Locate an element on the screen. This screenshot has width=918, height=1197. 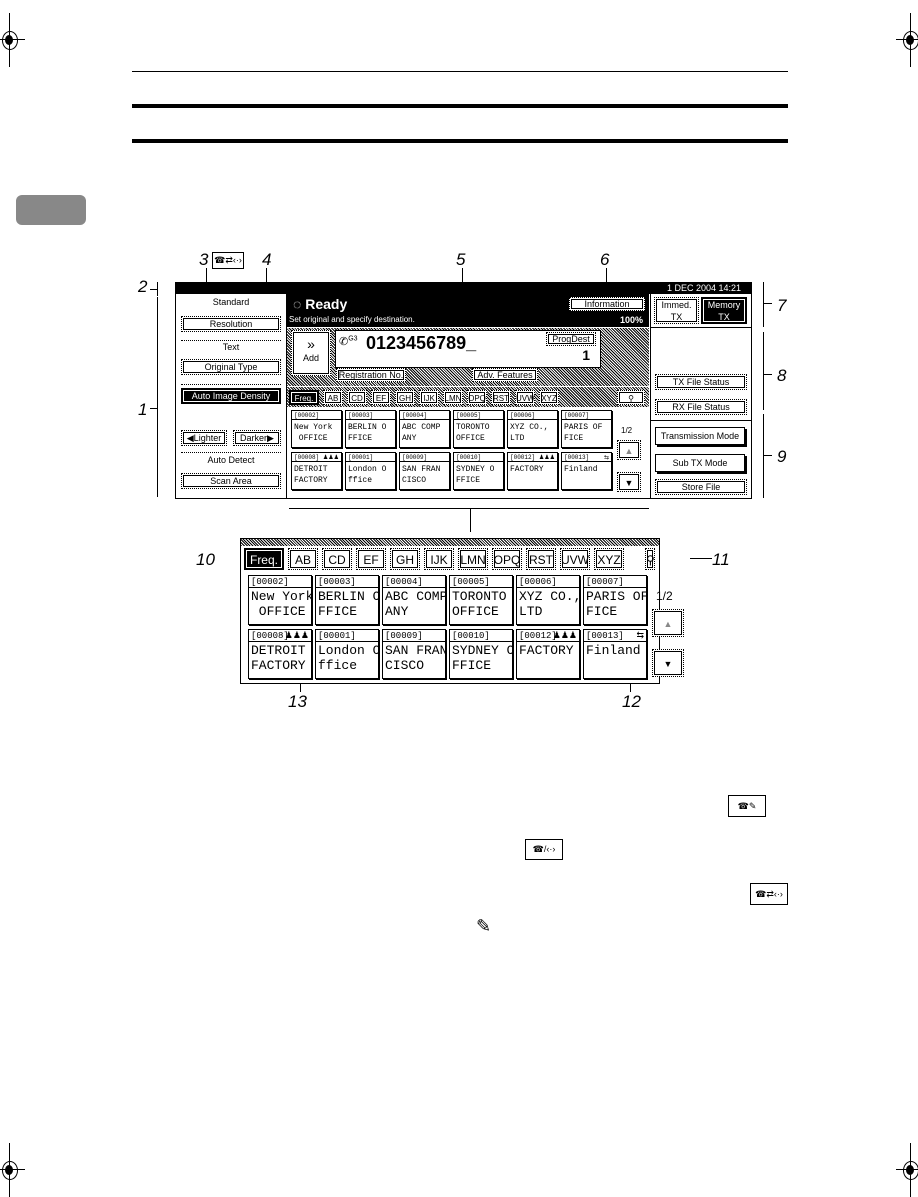
status-title: Ready is located at coordinates (326, 304).